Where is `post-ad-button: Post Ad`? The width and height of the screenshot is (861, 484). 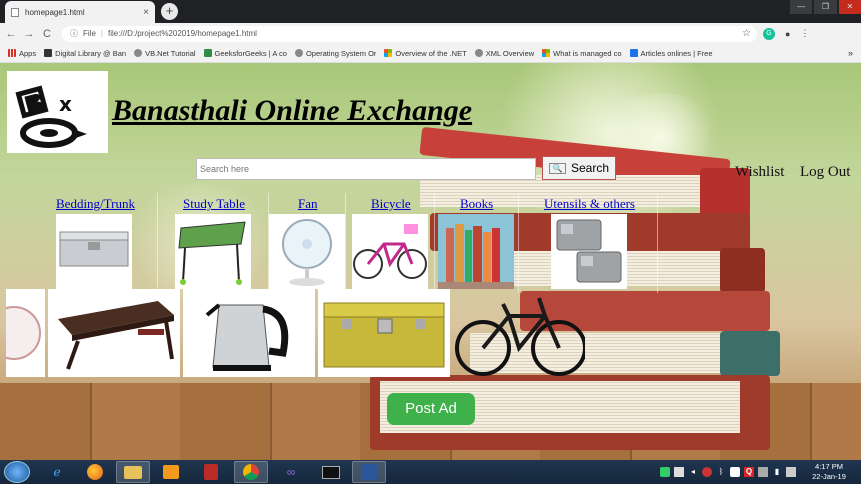
post-ad-button: Post Ad is located at coordinates (431, 409).